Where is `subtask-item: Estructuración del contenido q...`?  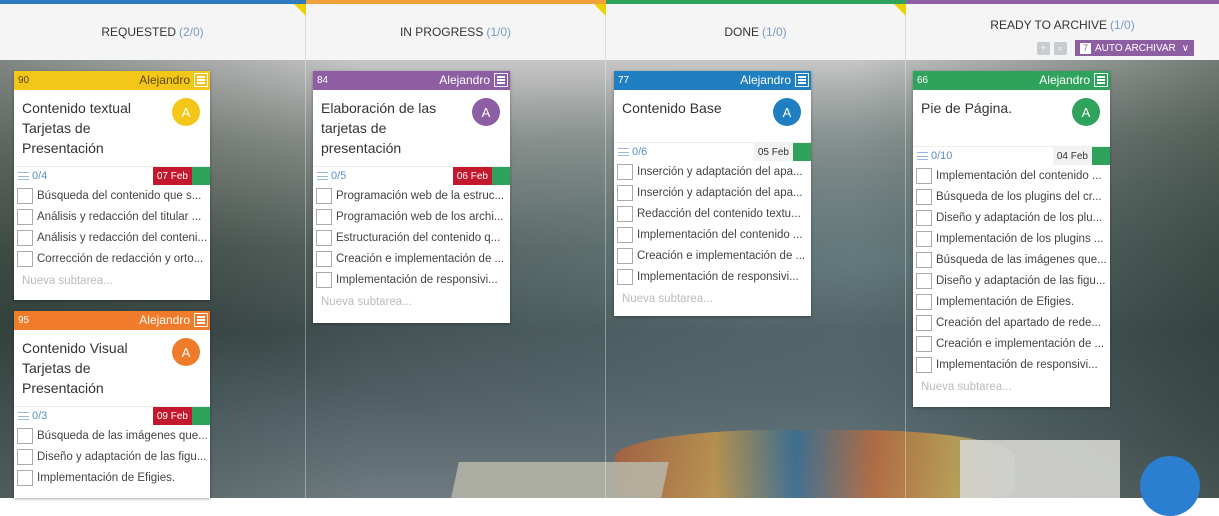
subtask-item: Estructuración del contenido q... is located at coordinates (411, 237).